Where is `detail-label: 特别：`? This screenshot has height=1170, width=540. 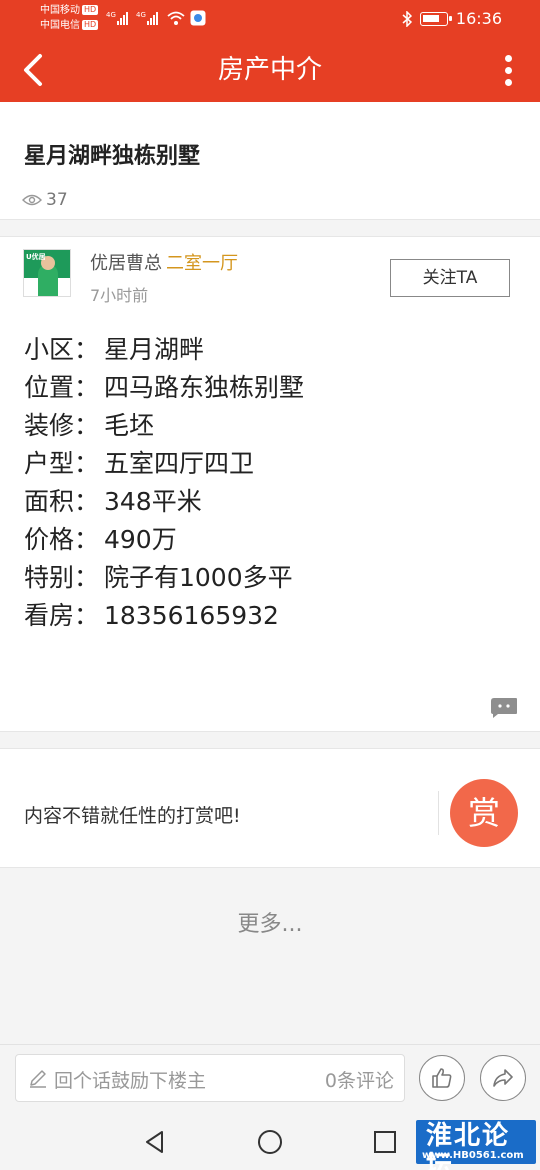 detail-label: 特别： is located at coordinates (62, 577).